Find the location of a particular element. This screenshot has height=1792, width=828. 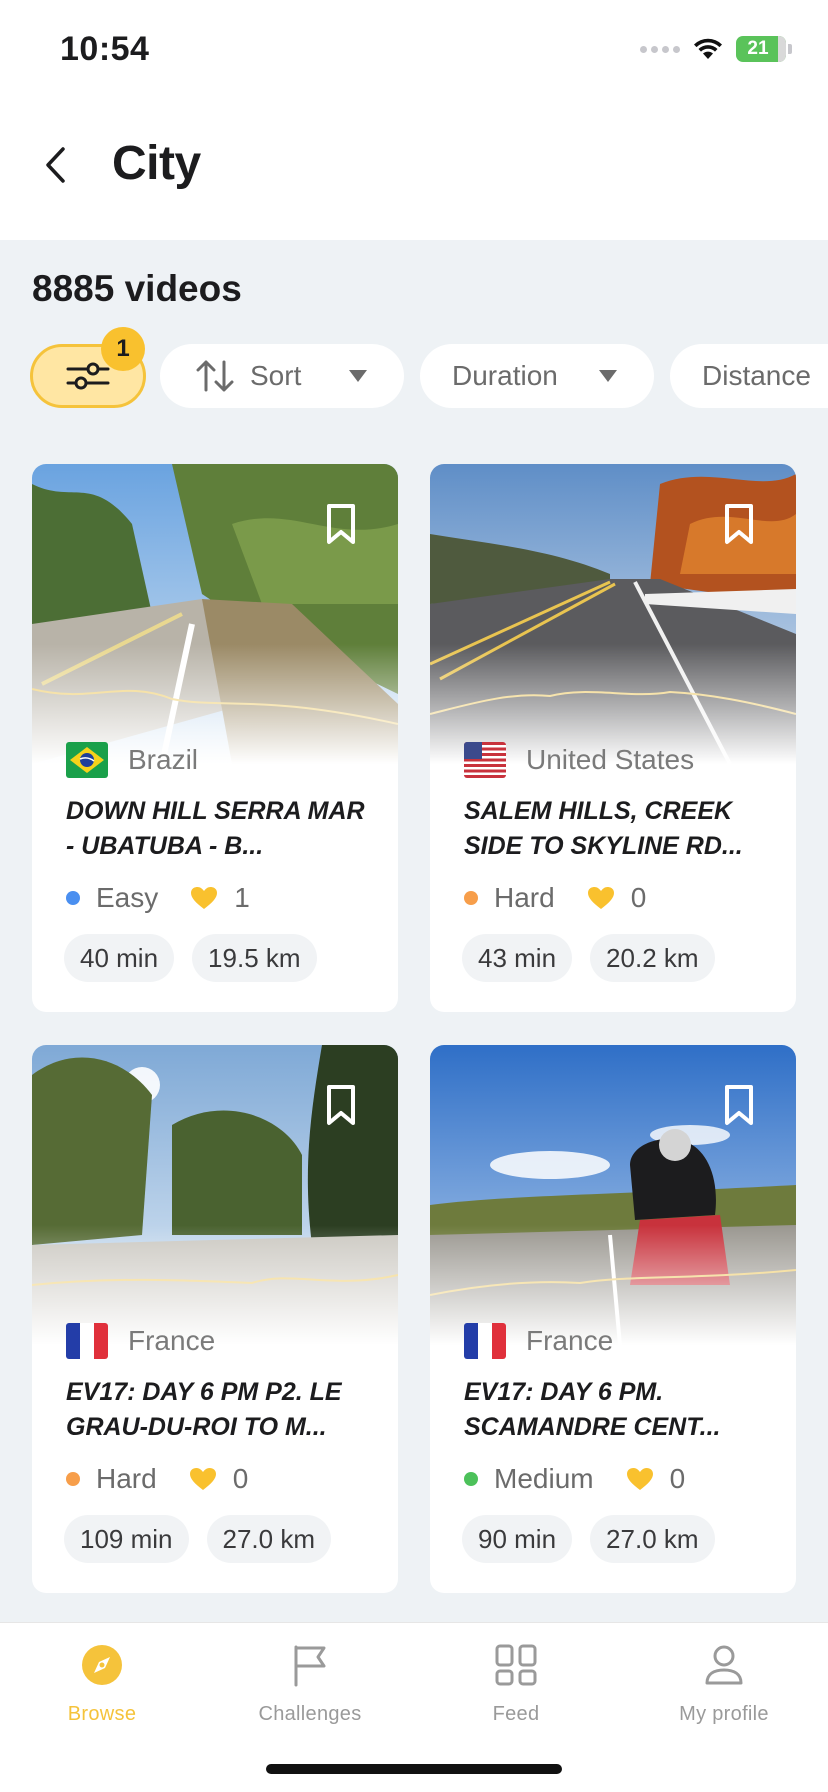

duration-pill: 40 min is located at coordinates (119, 958).